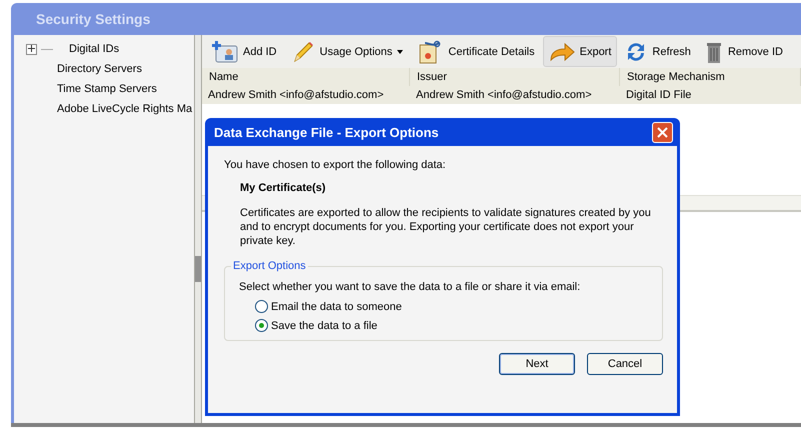 This screenshot has width=801, height=431. I want to click on window-title: Security Settings, so click(93, 19).